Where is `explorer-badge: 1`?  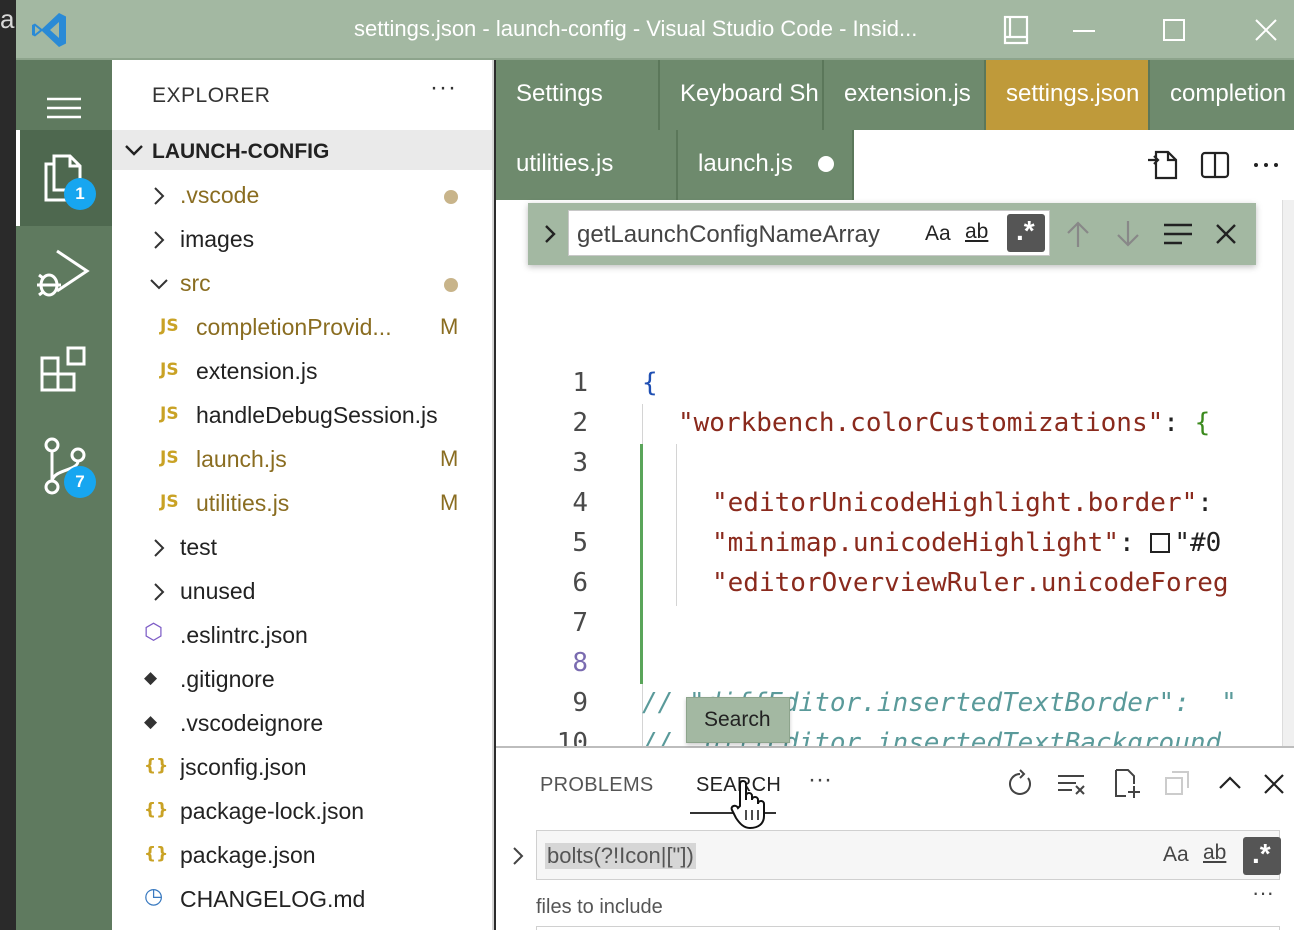
explorer-badge: 1 is located at coordinates (80, 194).